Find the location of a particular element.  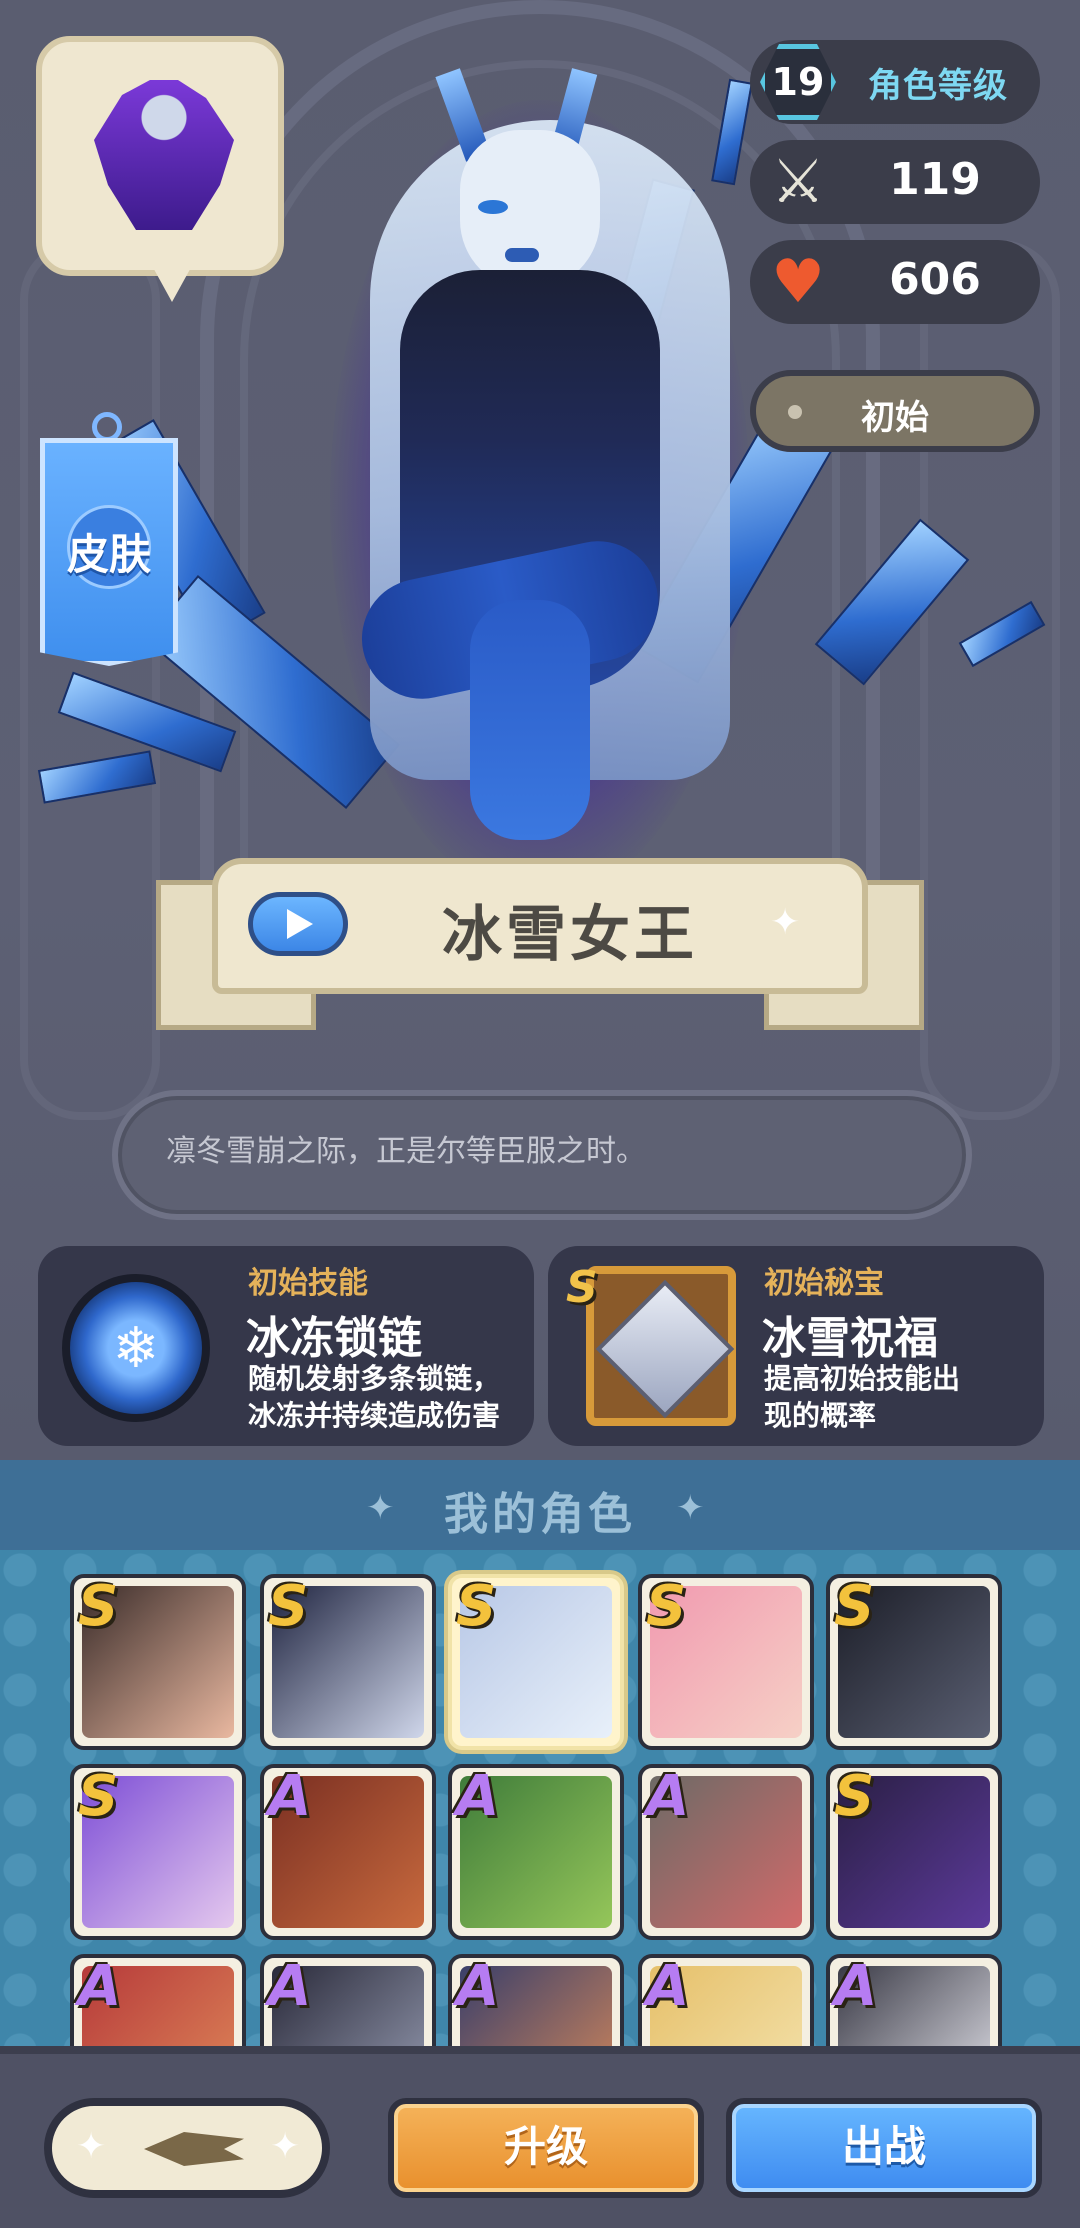

character-quote-box: 凛冬雪崩之际，正是尔等臣服之时。 is located at coordinates (542, 1155).